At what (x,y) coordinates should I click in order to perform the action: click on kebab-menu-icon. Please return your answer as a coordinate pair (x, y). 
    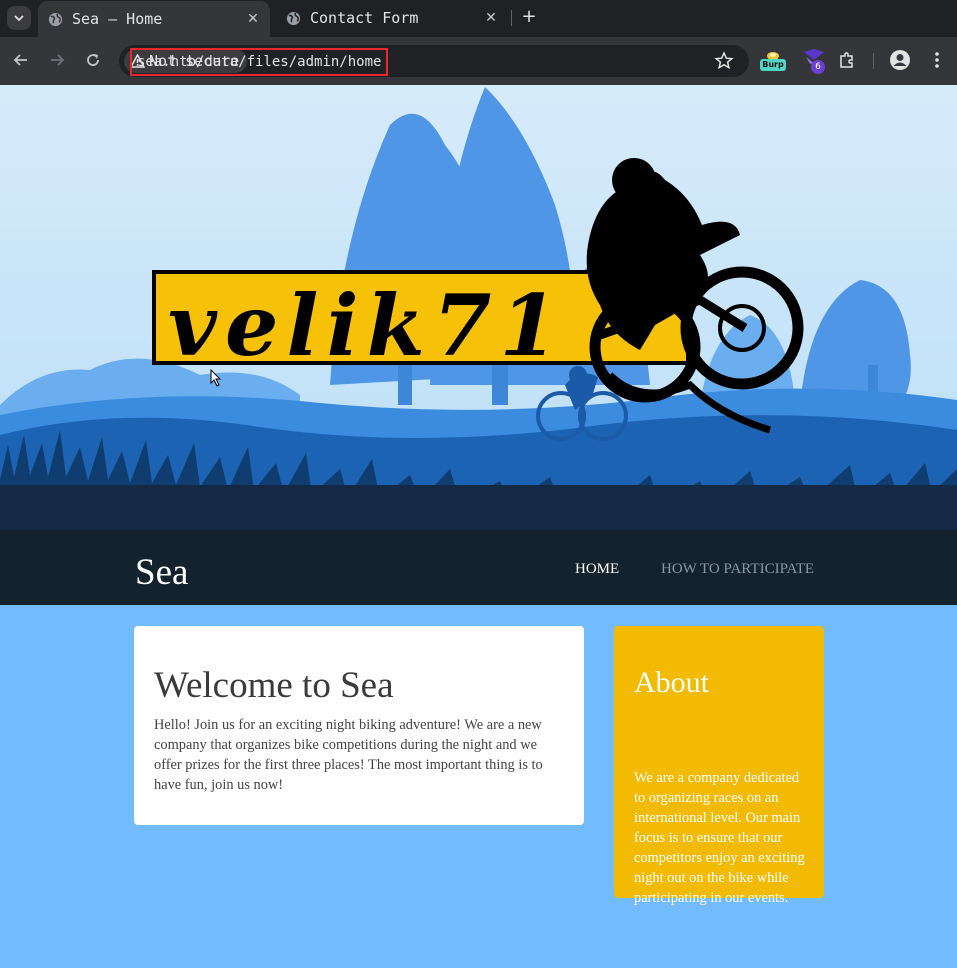
    Looking at the image, I should click on (937, 60).